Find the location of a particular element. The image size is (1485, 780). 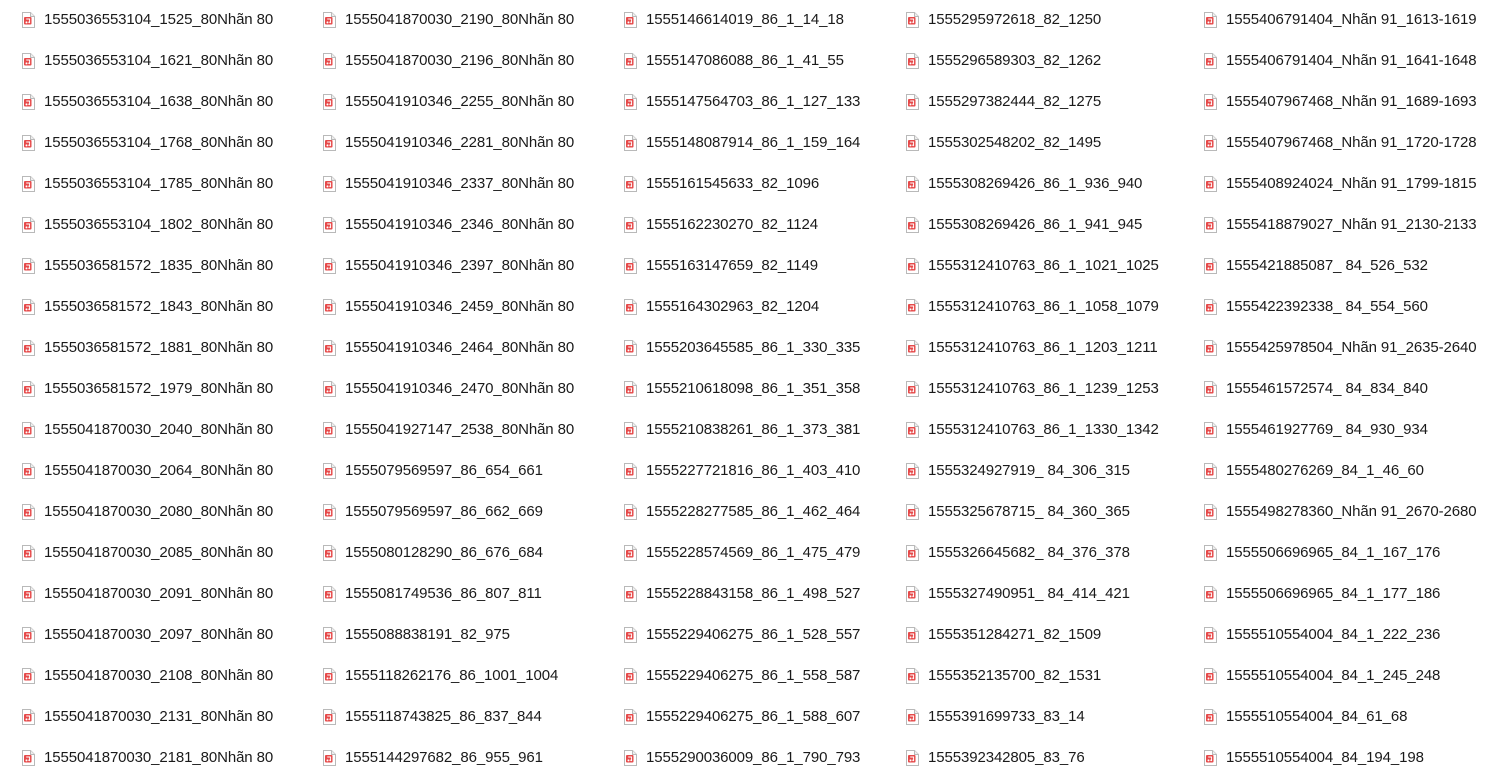

file-item: 1555036553104_1768_80Nhãn 80 is located at coordinates (147, 143).